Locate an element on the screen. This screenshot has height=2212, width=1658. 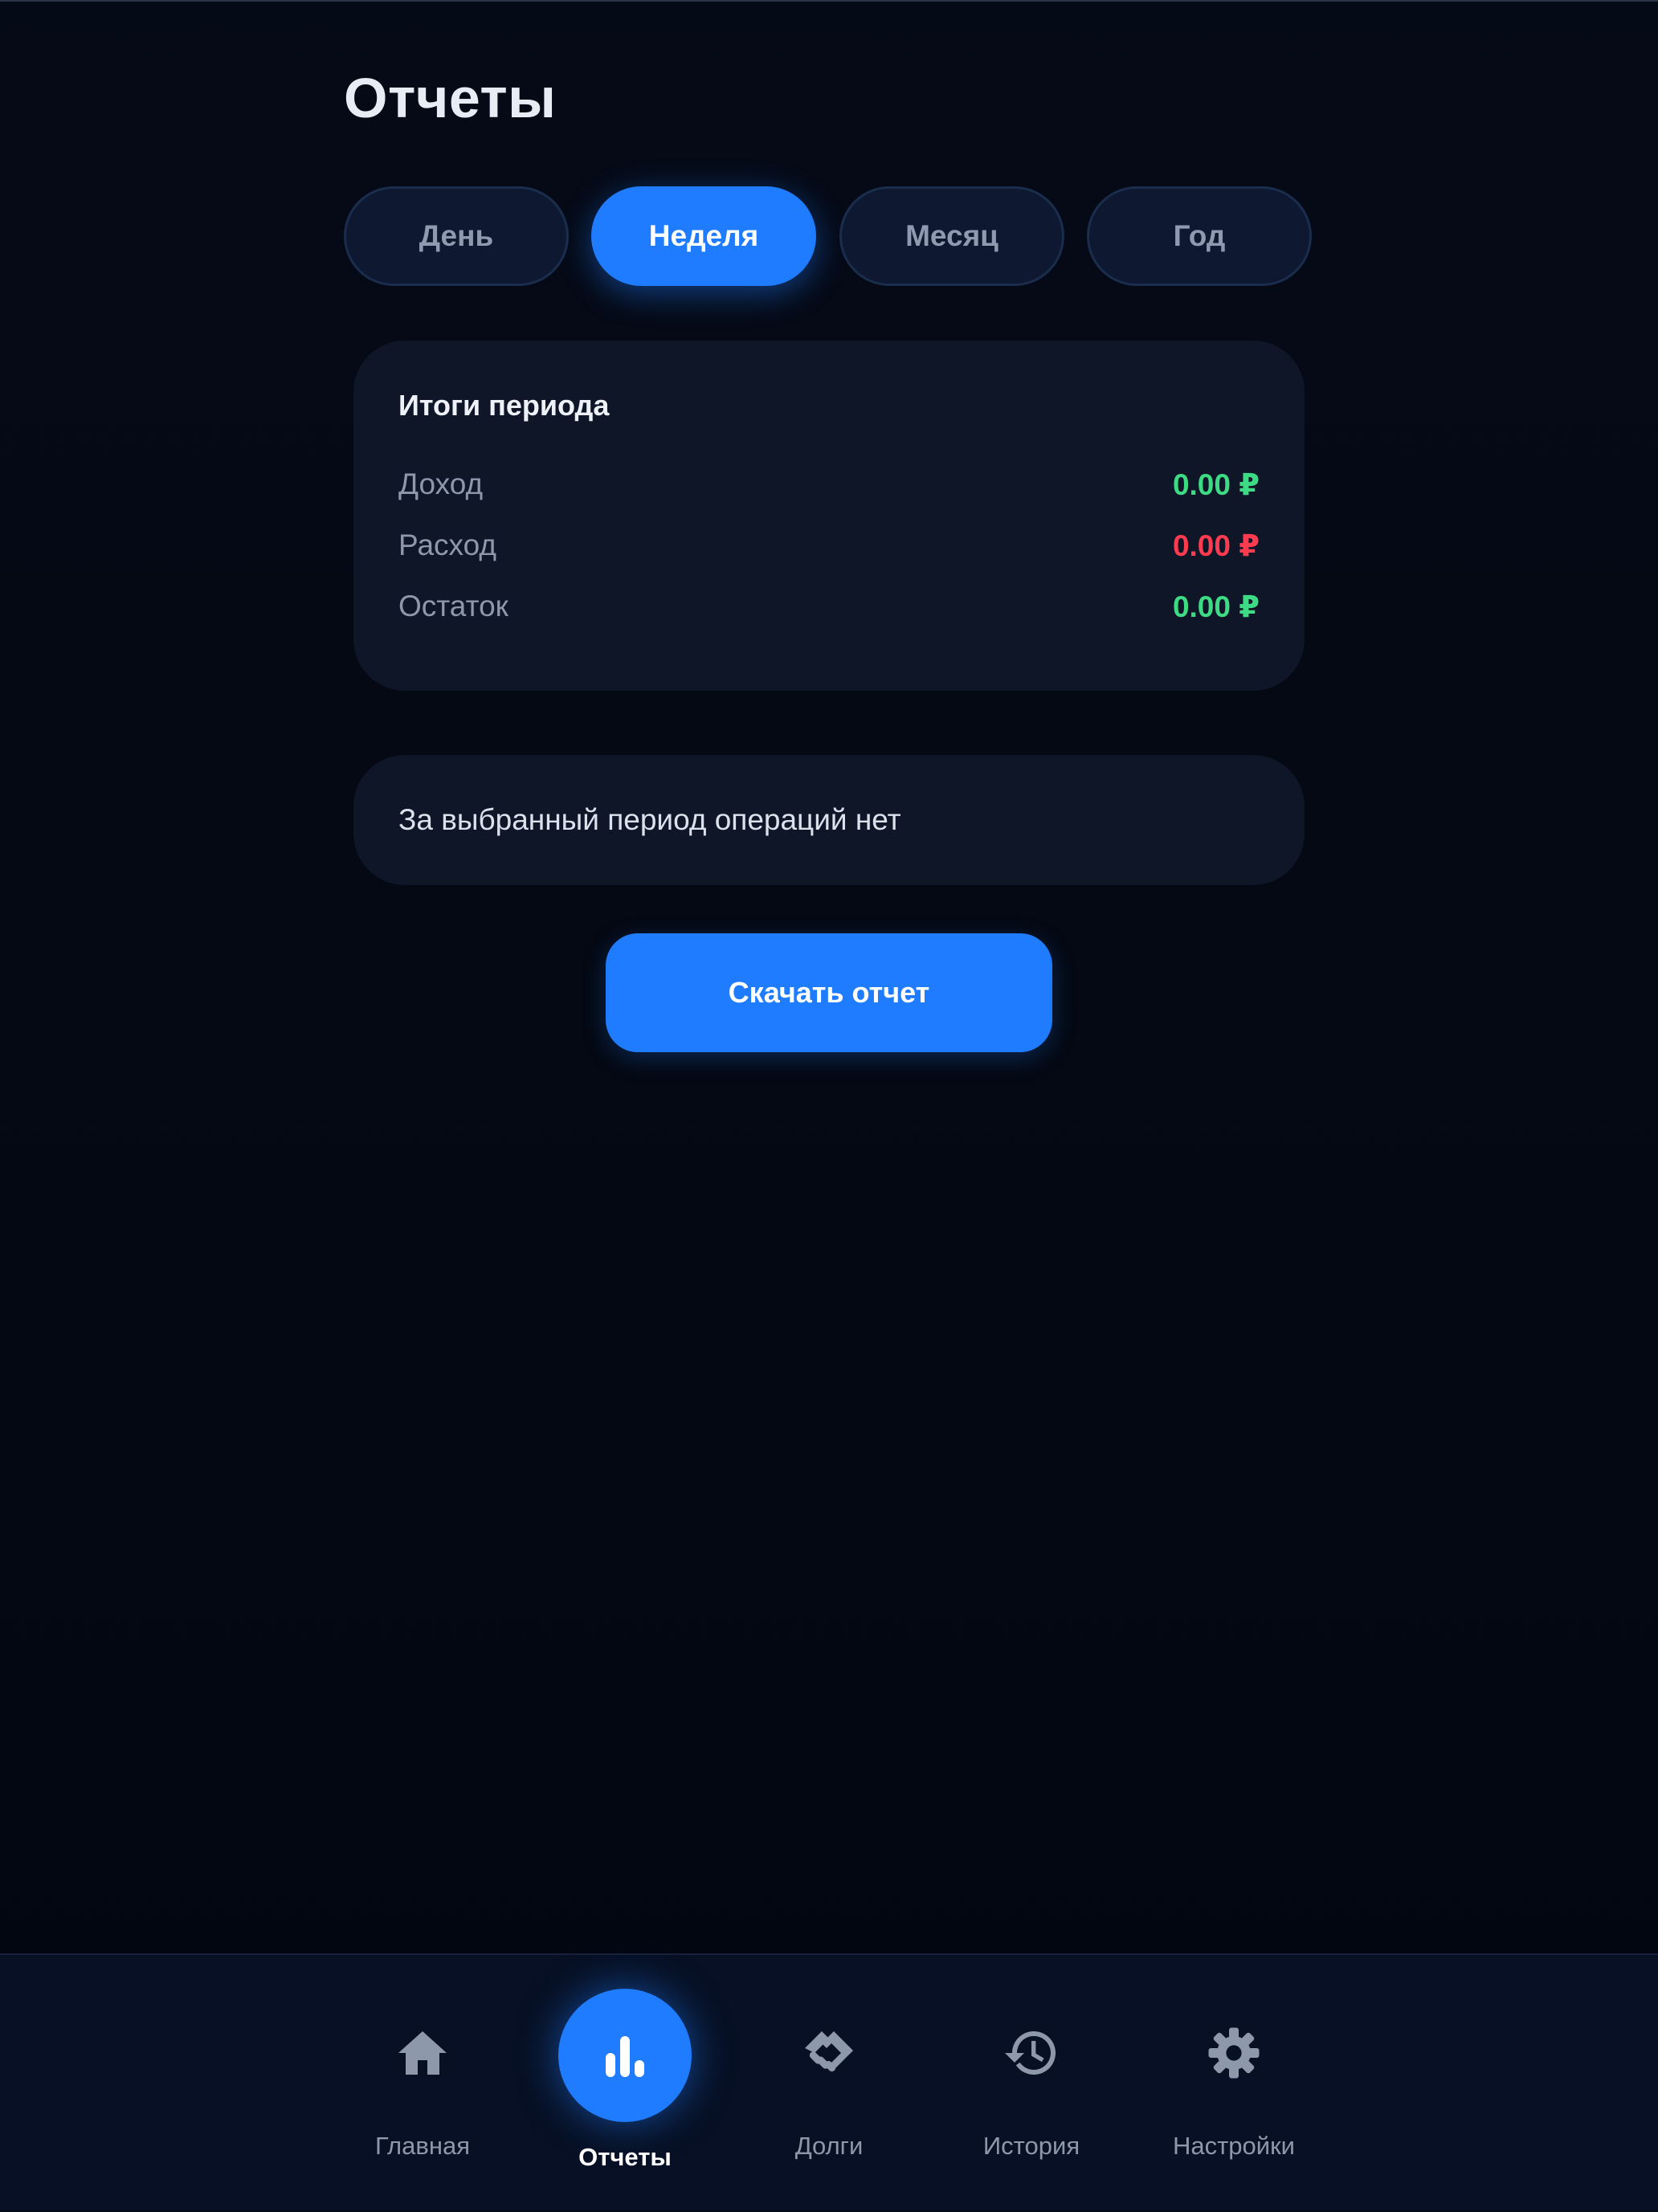
nav-item-settings: Настройки is located at coordinates (1233, 2083).